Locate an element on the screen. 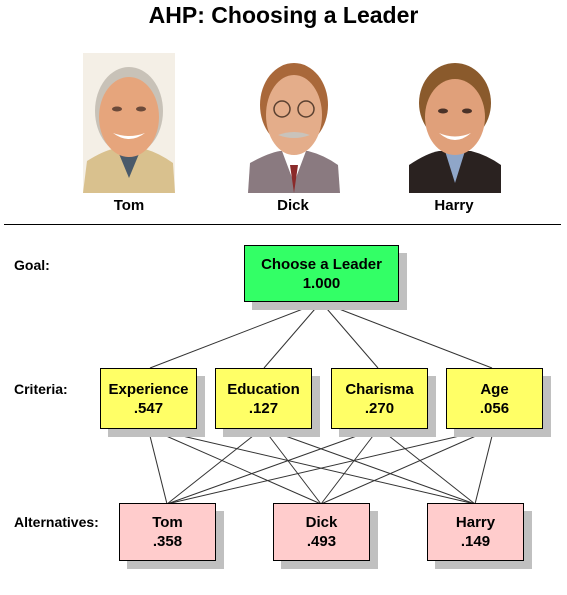  alternative-node-tom: Tom .358 is located at coordinates (167, 532).